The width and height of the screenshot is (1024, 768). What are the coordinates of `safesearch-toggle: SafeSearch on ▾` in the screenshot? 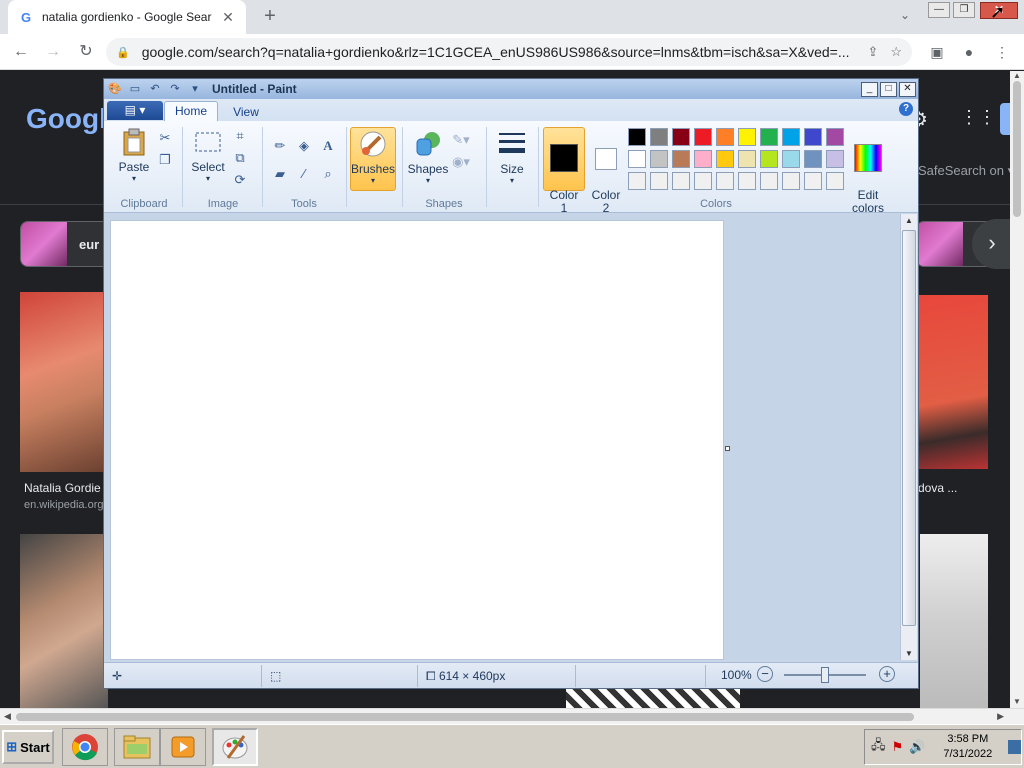 It's located at (964, 171).